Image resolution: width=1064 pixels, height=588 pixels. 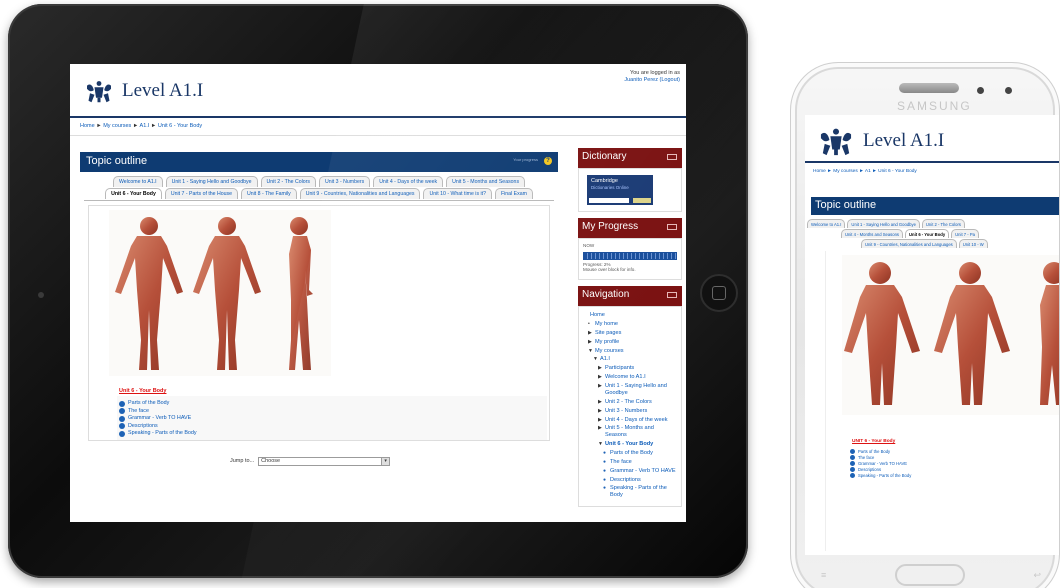 I want to click on navigation-block-header: Navigation, so click(x=630, y=296).